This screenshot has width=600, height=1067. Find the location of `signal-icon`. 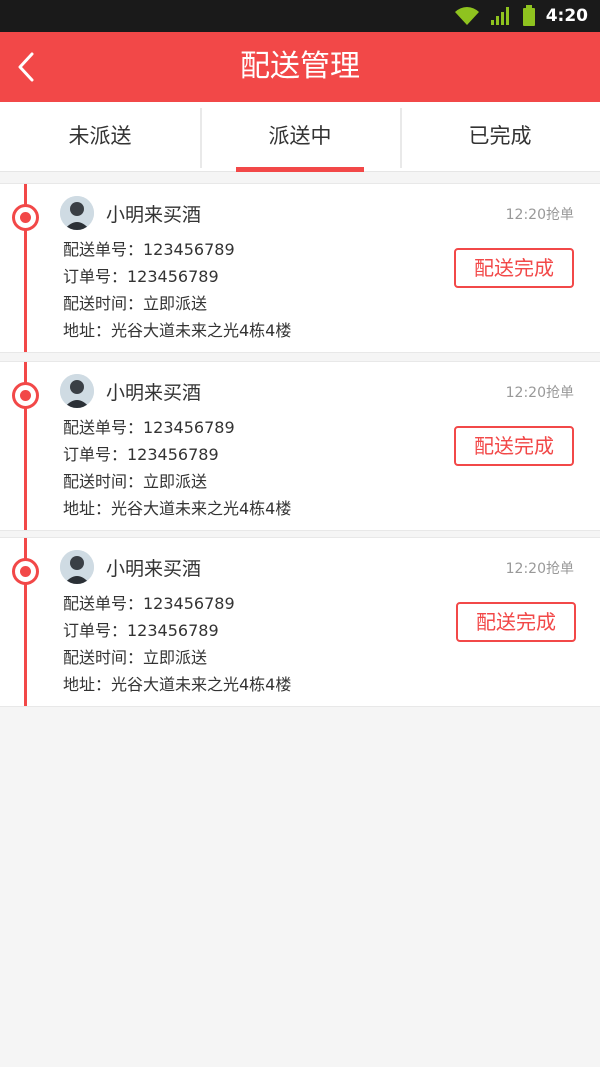

signal-icon is located at coordinates (499, 16).